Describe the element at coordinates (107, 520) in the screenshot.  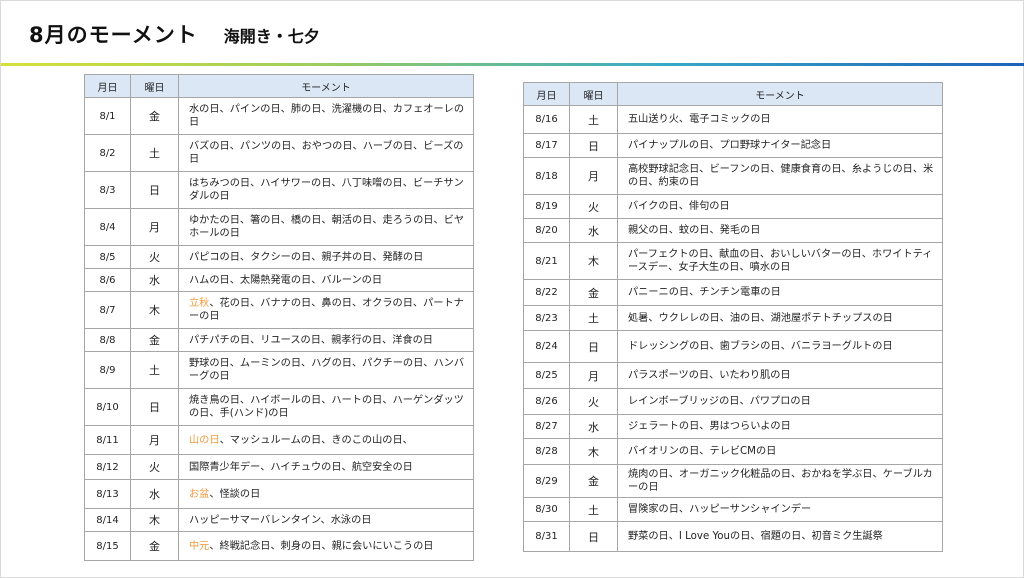
I see `date-cell: 8/14` at that location.